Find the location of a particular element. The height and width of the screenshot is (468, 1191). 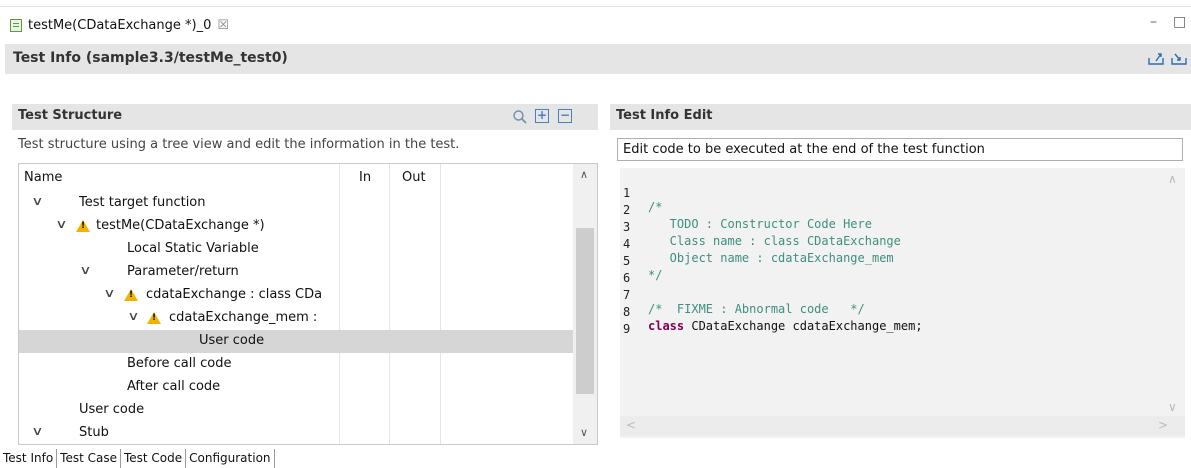

tree-row-label: Before call code is located at coordinates (179, 363).